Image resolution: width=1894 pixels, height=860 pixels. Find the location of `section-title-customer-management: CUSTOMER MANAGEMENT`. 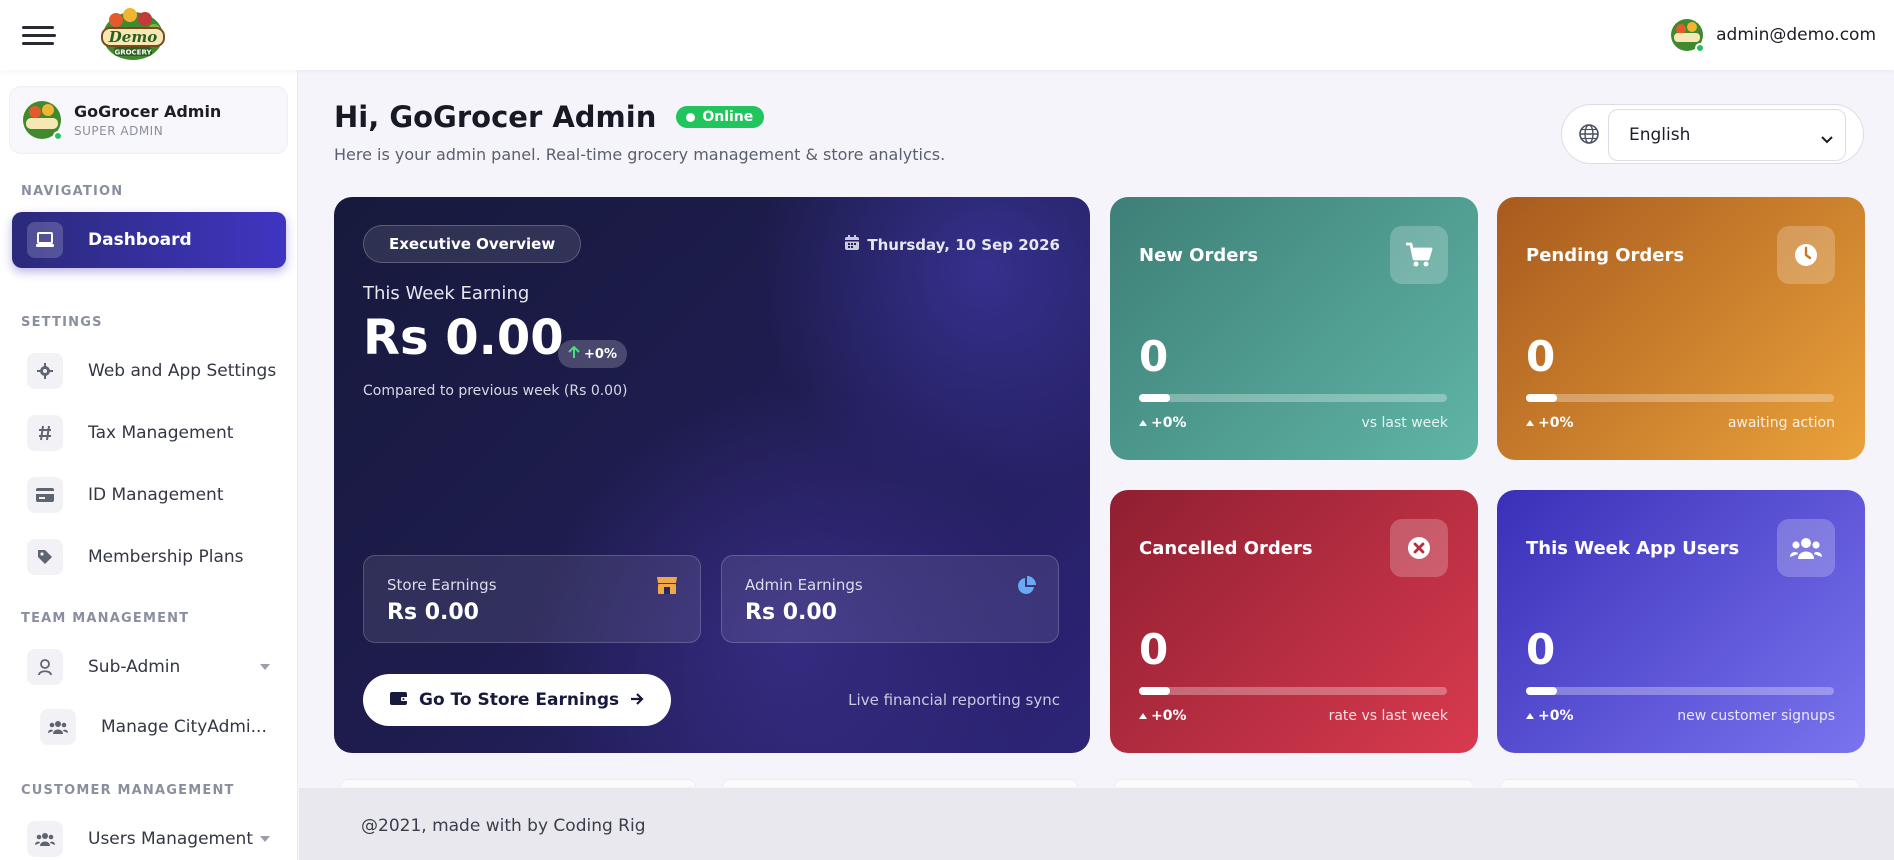

section-title-customer-management: CUSTOMER MANAGEMENT is located at coordinates (128, 790).